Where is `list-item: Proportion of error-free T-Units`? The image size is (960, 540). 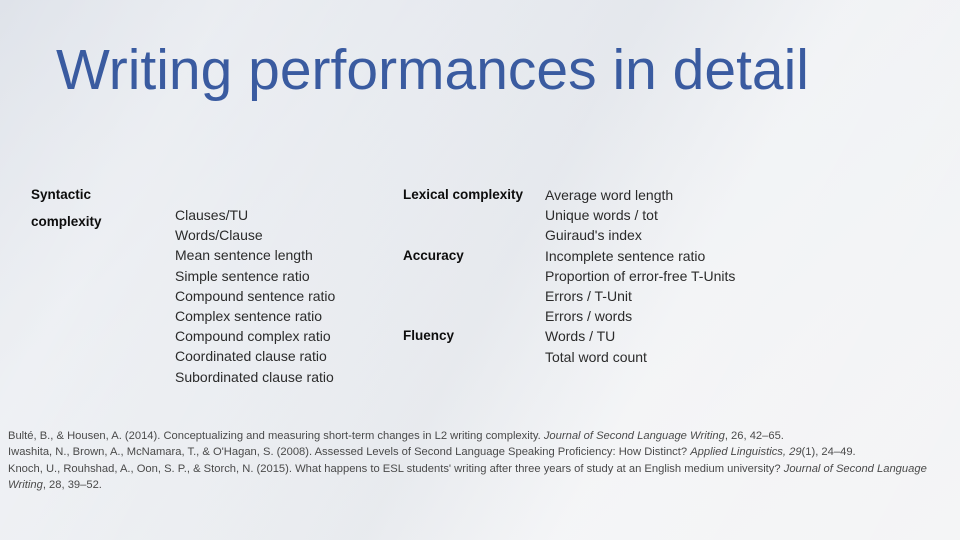 list-item: Proportion of error-free T-Units is located at coordinates (640, 275).